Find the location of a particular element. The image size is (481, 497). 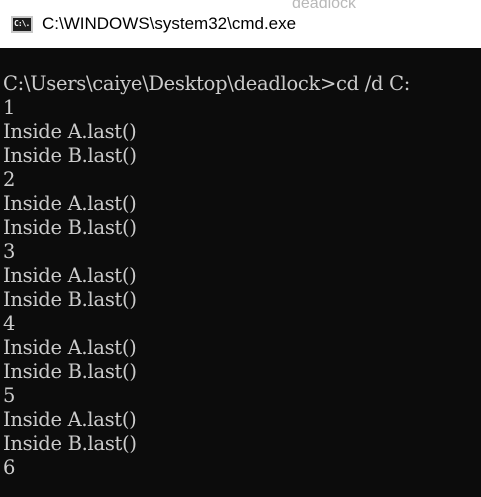

console-line: 2 is located at coordinates (9, 179).